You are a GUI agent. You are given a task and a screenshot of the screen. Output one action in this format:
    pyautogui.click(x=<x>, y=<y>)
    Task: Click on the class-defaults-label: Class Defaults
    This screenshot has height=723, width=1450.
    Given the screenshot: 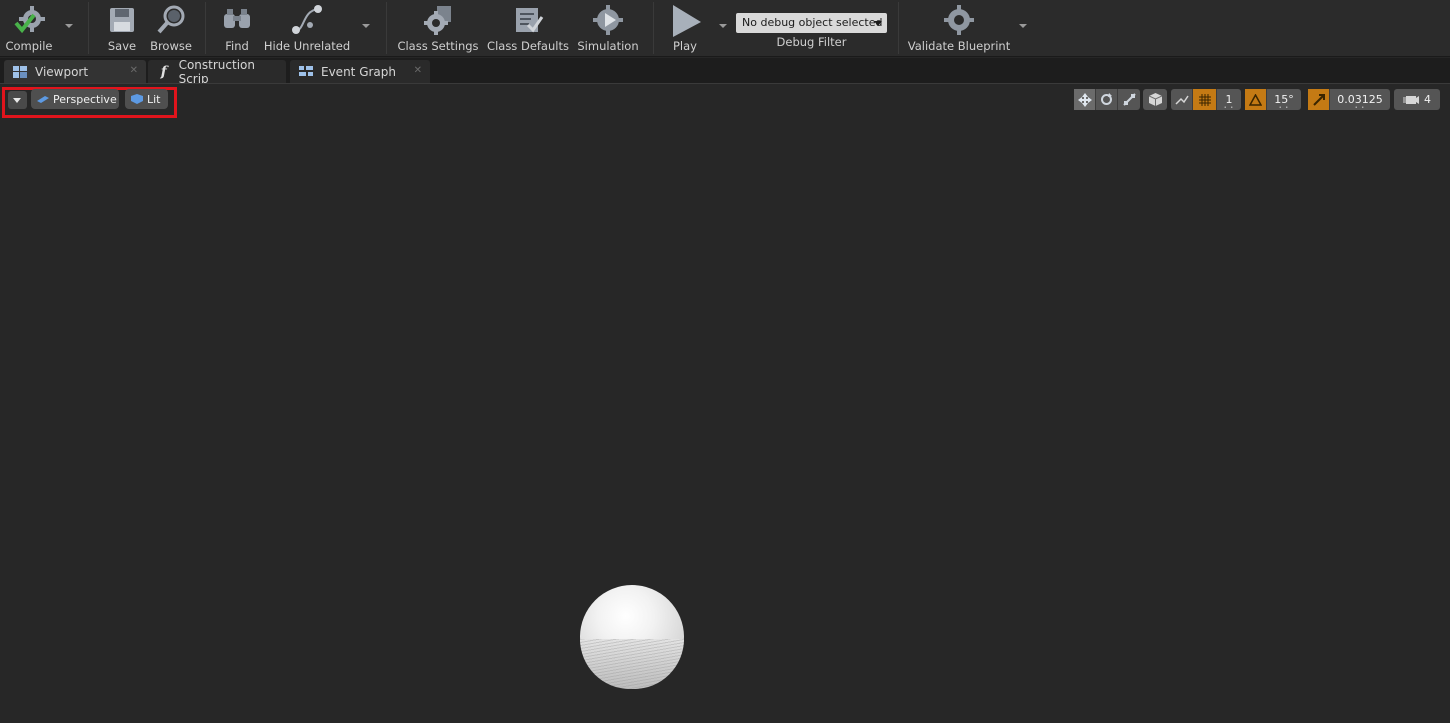 What is the action you would take?
    pyautogui.click(x=528, y=46)
    